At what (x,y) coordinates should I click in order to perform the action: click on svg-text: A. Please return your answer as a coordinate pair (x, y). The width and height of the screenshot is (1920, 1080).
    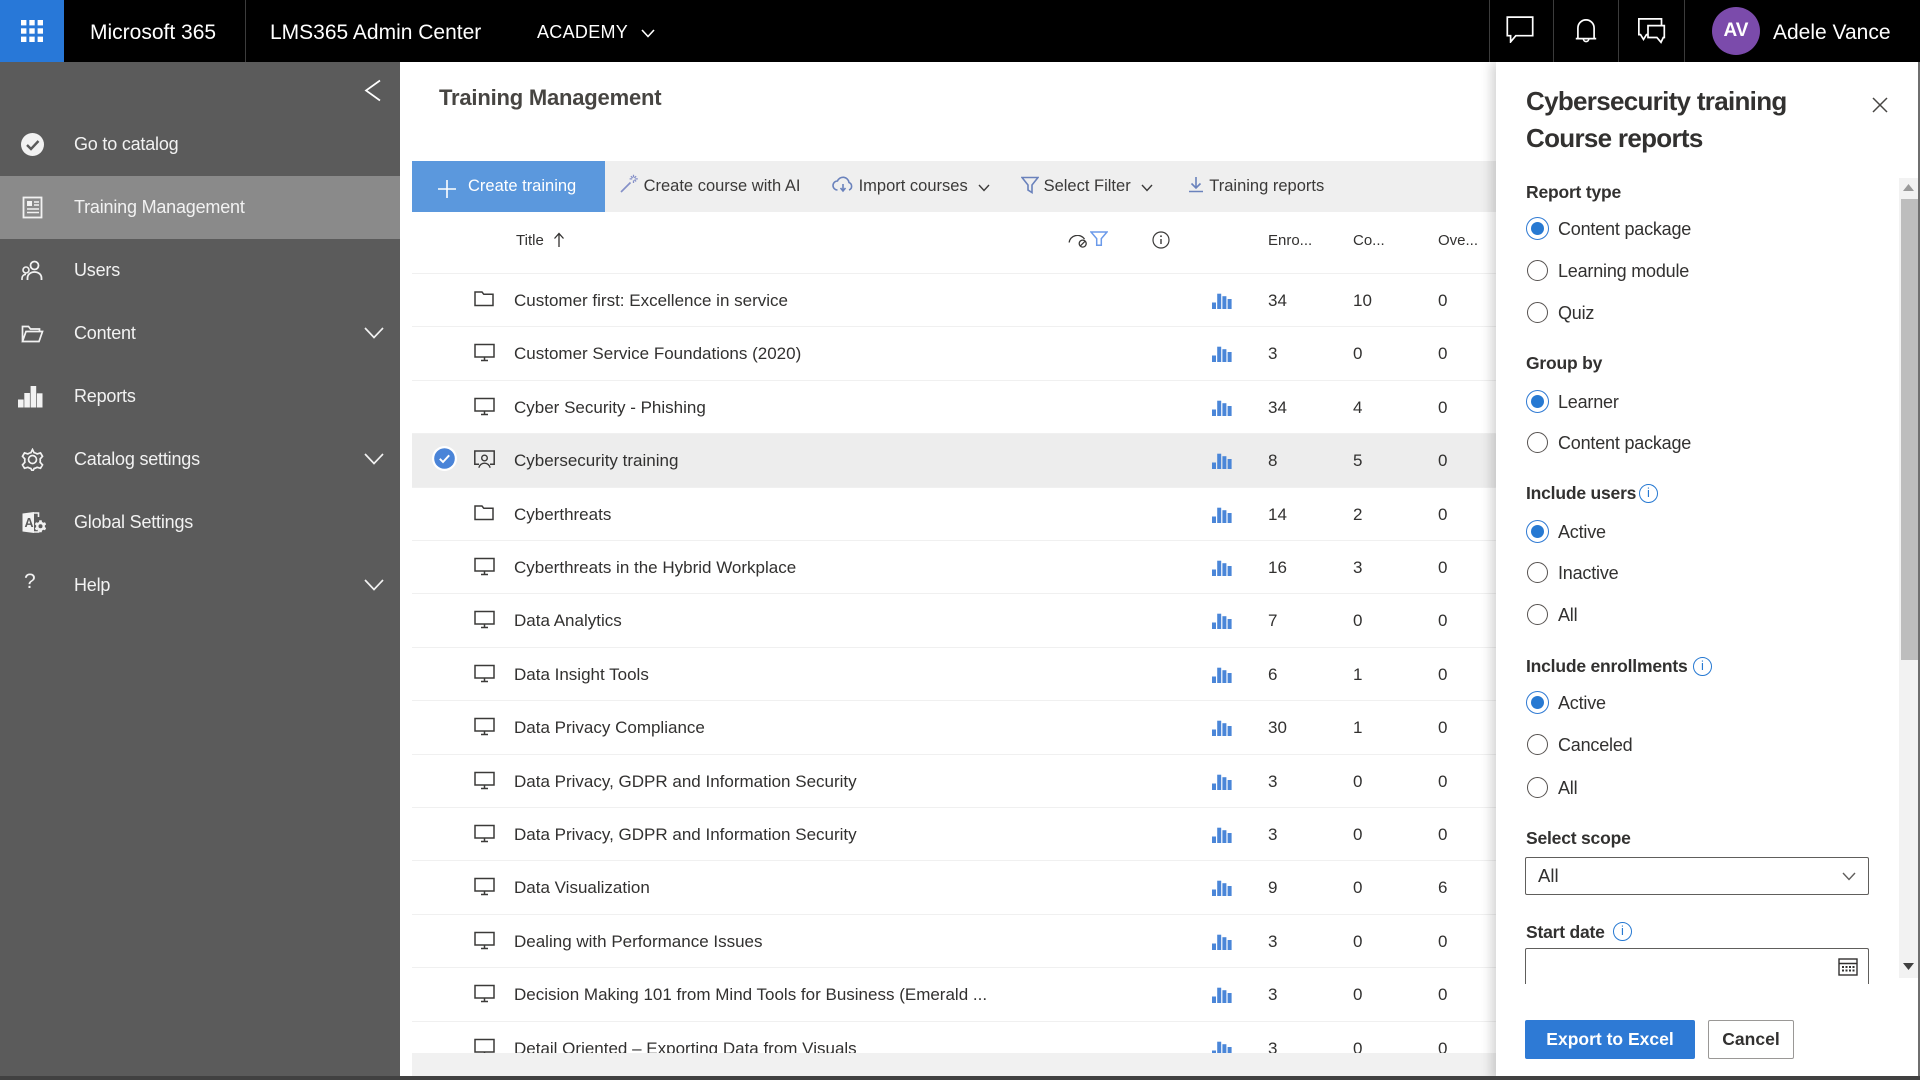
    Looking at the image, I should click on (29, 523).